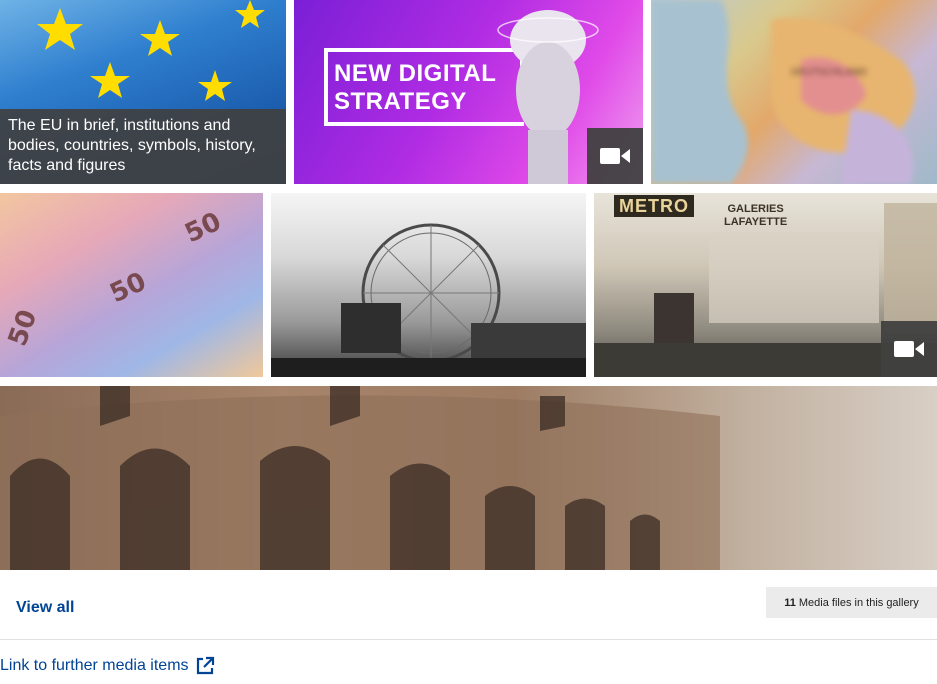 Image resolution: width=937 pixels, height=684 pixels. I want to click on europe-map-image: DEUTSCHLAND, so click(783, 92).